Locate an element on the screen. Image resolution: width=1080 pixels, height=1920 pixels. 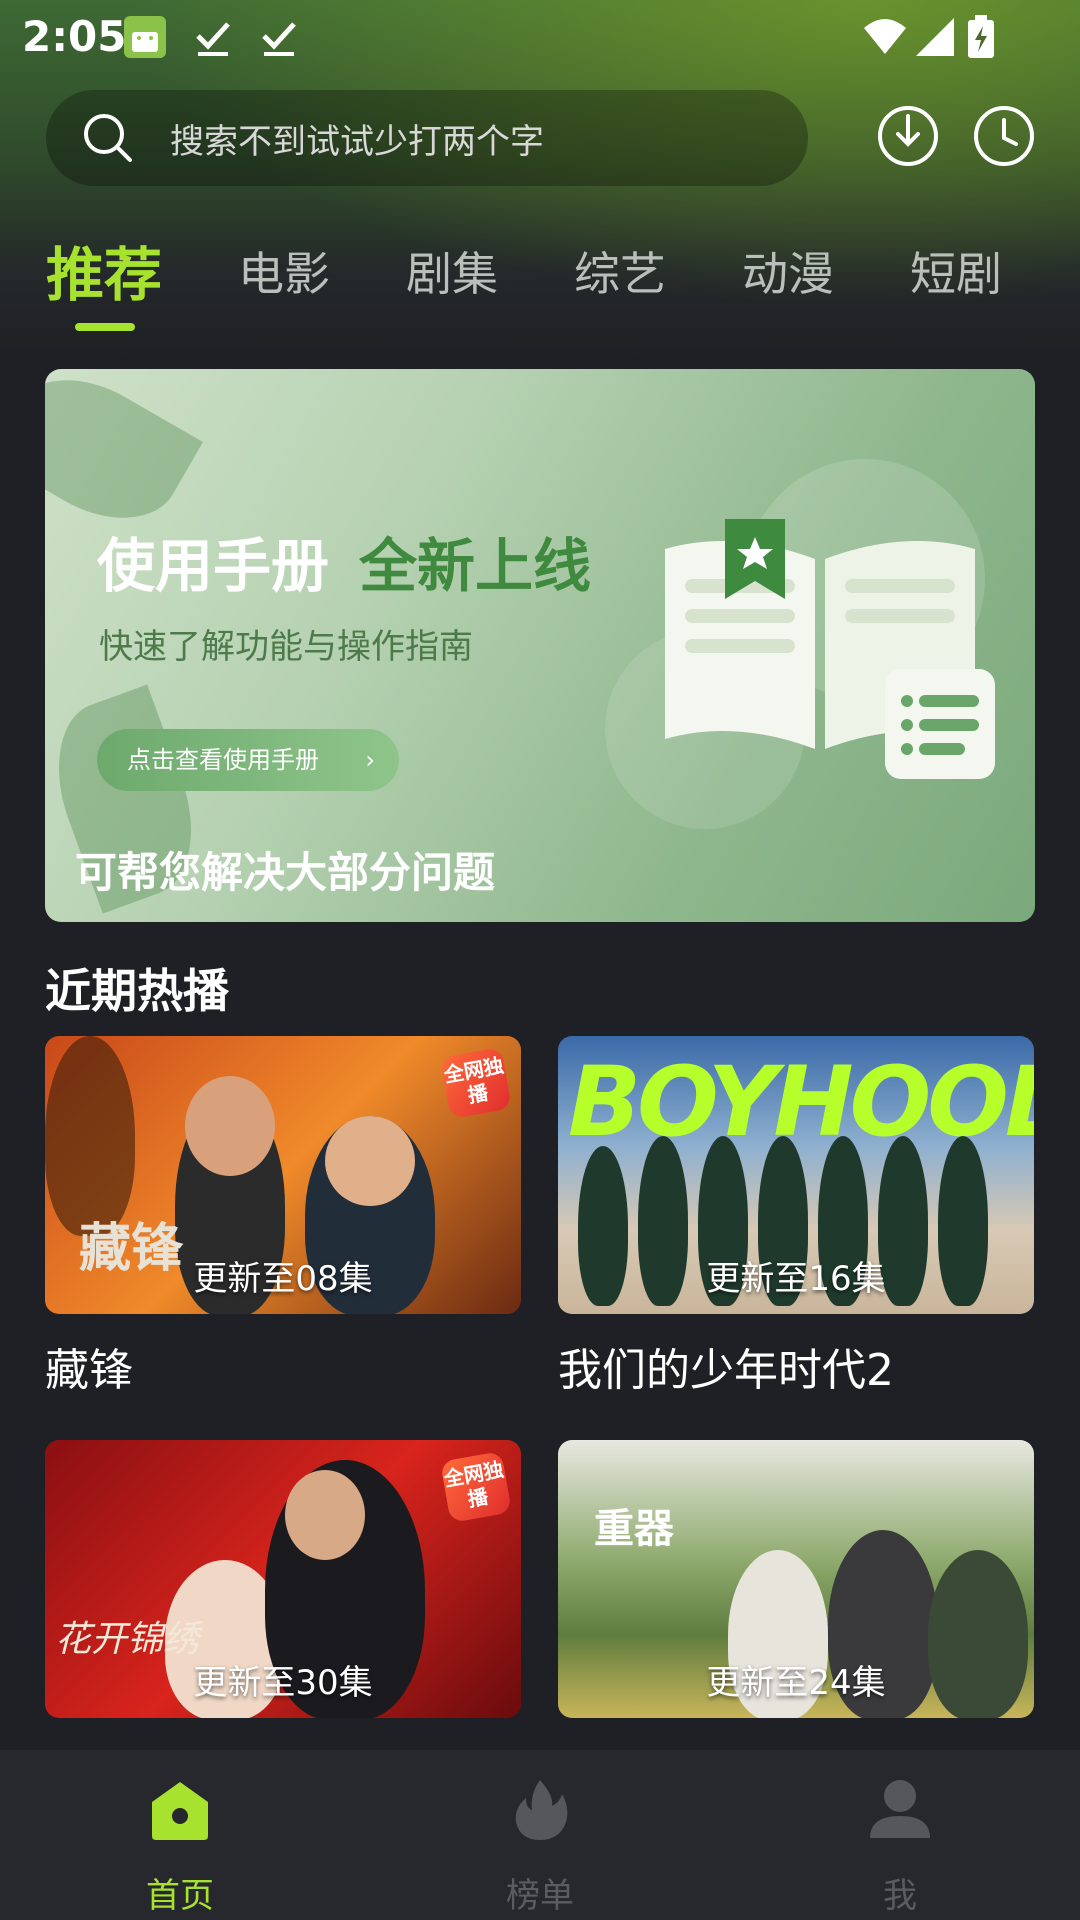
home-icon is located at coordinates (180, 1811).